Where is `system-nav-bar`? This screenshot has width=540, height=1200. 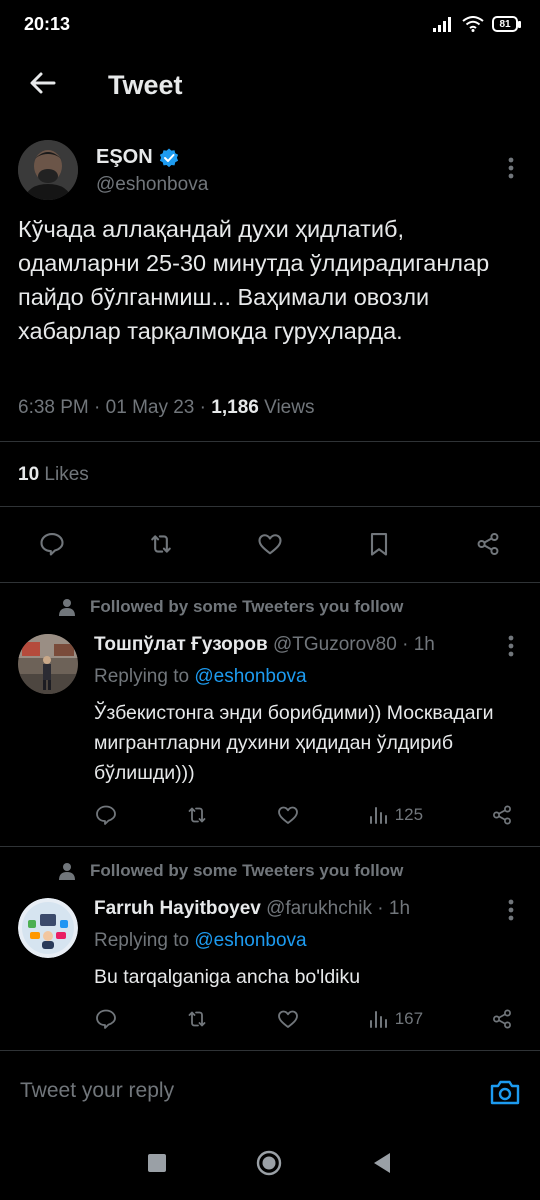 system-nav-bar is located at coordinates (270, 1165).